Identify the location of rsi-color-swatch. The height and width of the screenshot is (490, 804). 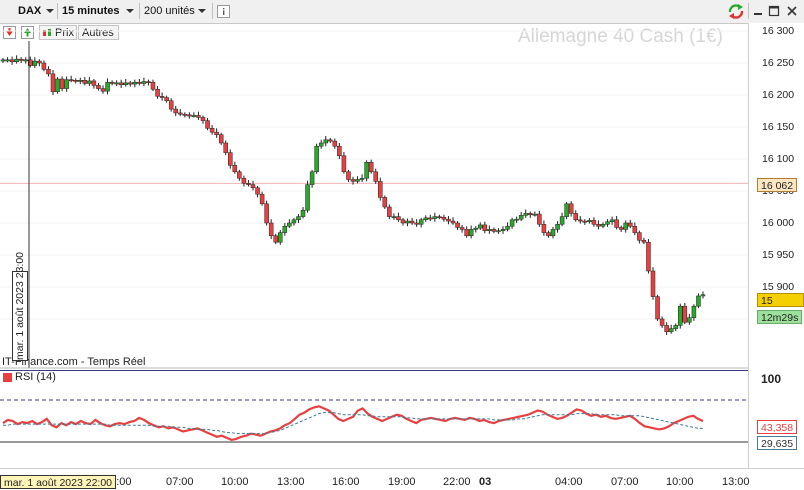
(7, 377).